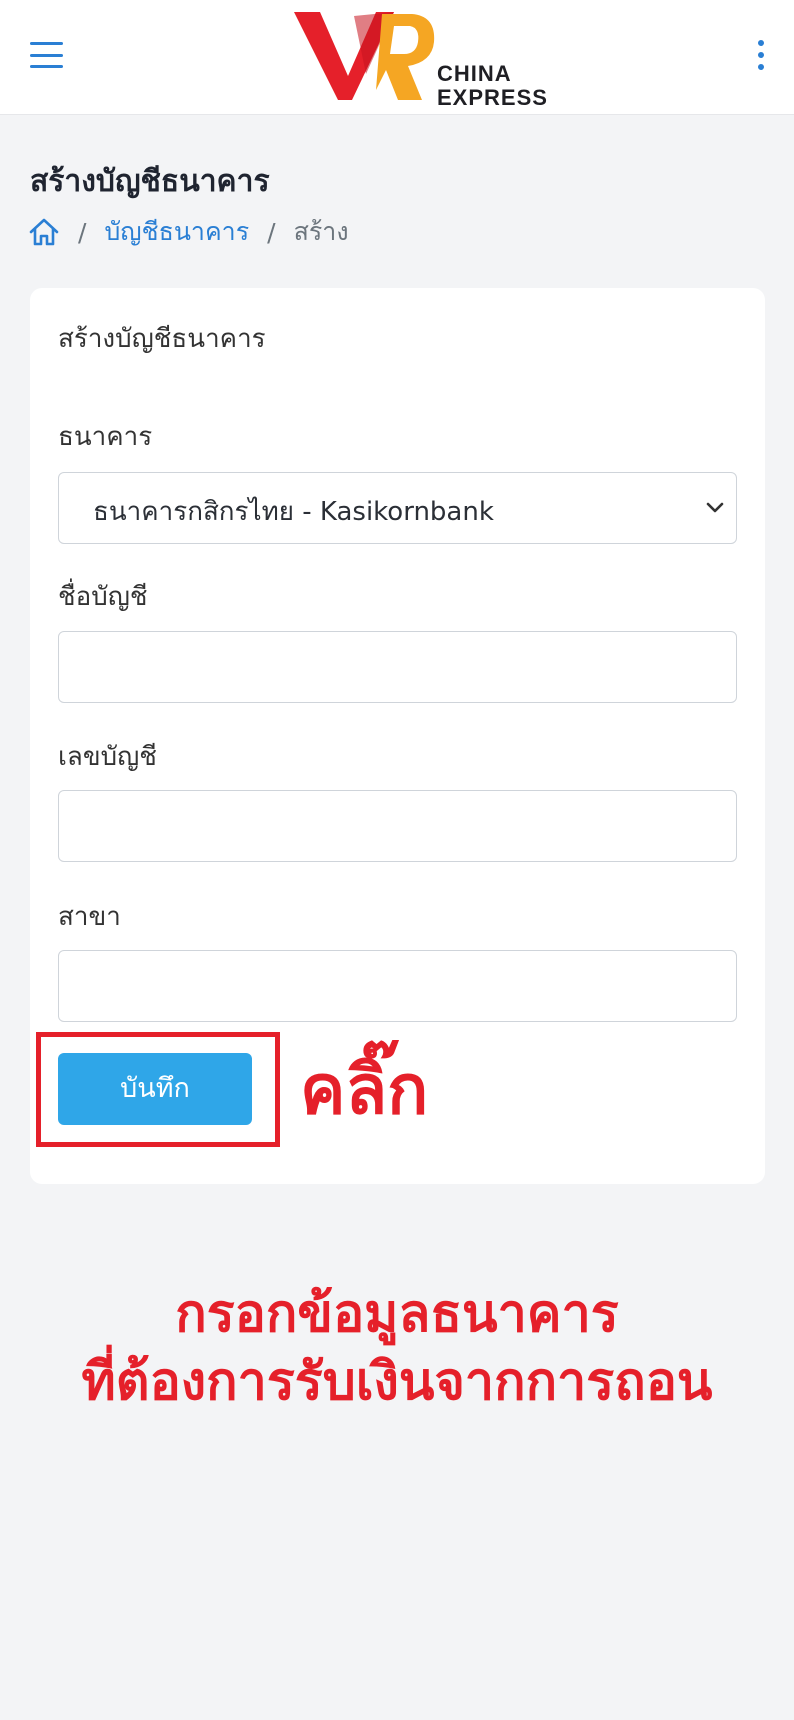 This screenshot has height=1720, width=794. Describe the element at coordinates (715, 507) in the screenshot. I see `chevron-down-icon` at that location.